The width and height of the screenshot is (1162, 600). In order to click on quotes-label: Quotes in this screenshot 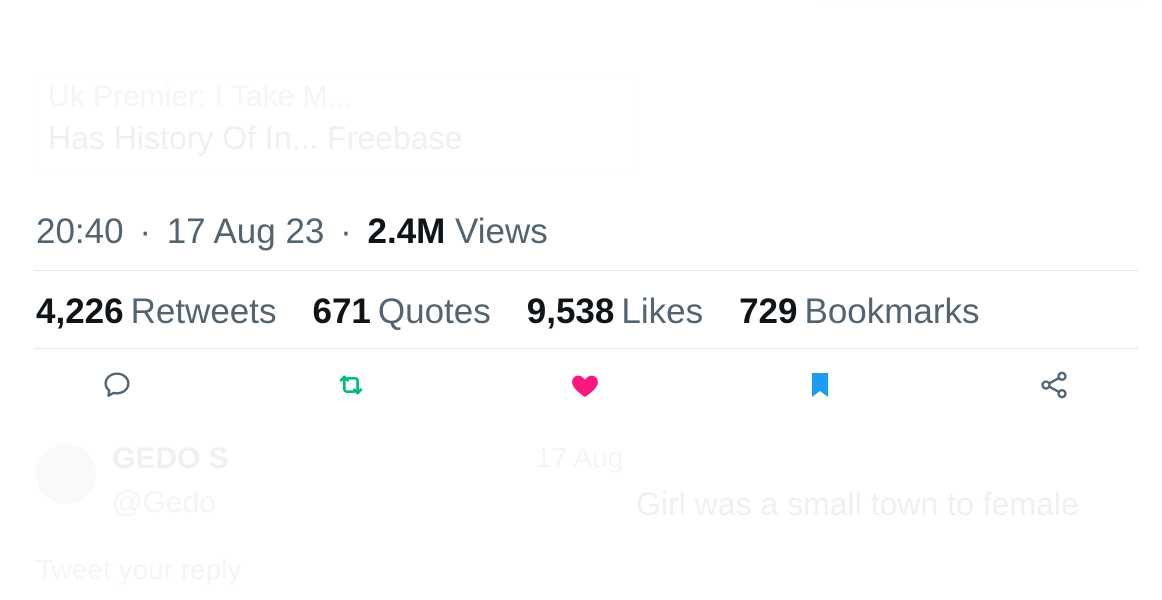, I will do `click(434, 311)`.